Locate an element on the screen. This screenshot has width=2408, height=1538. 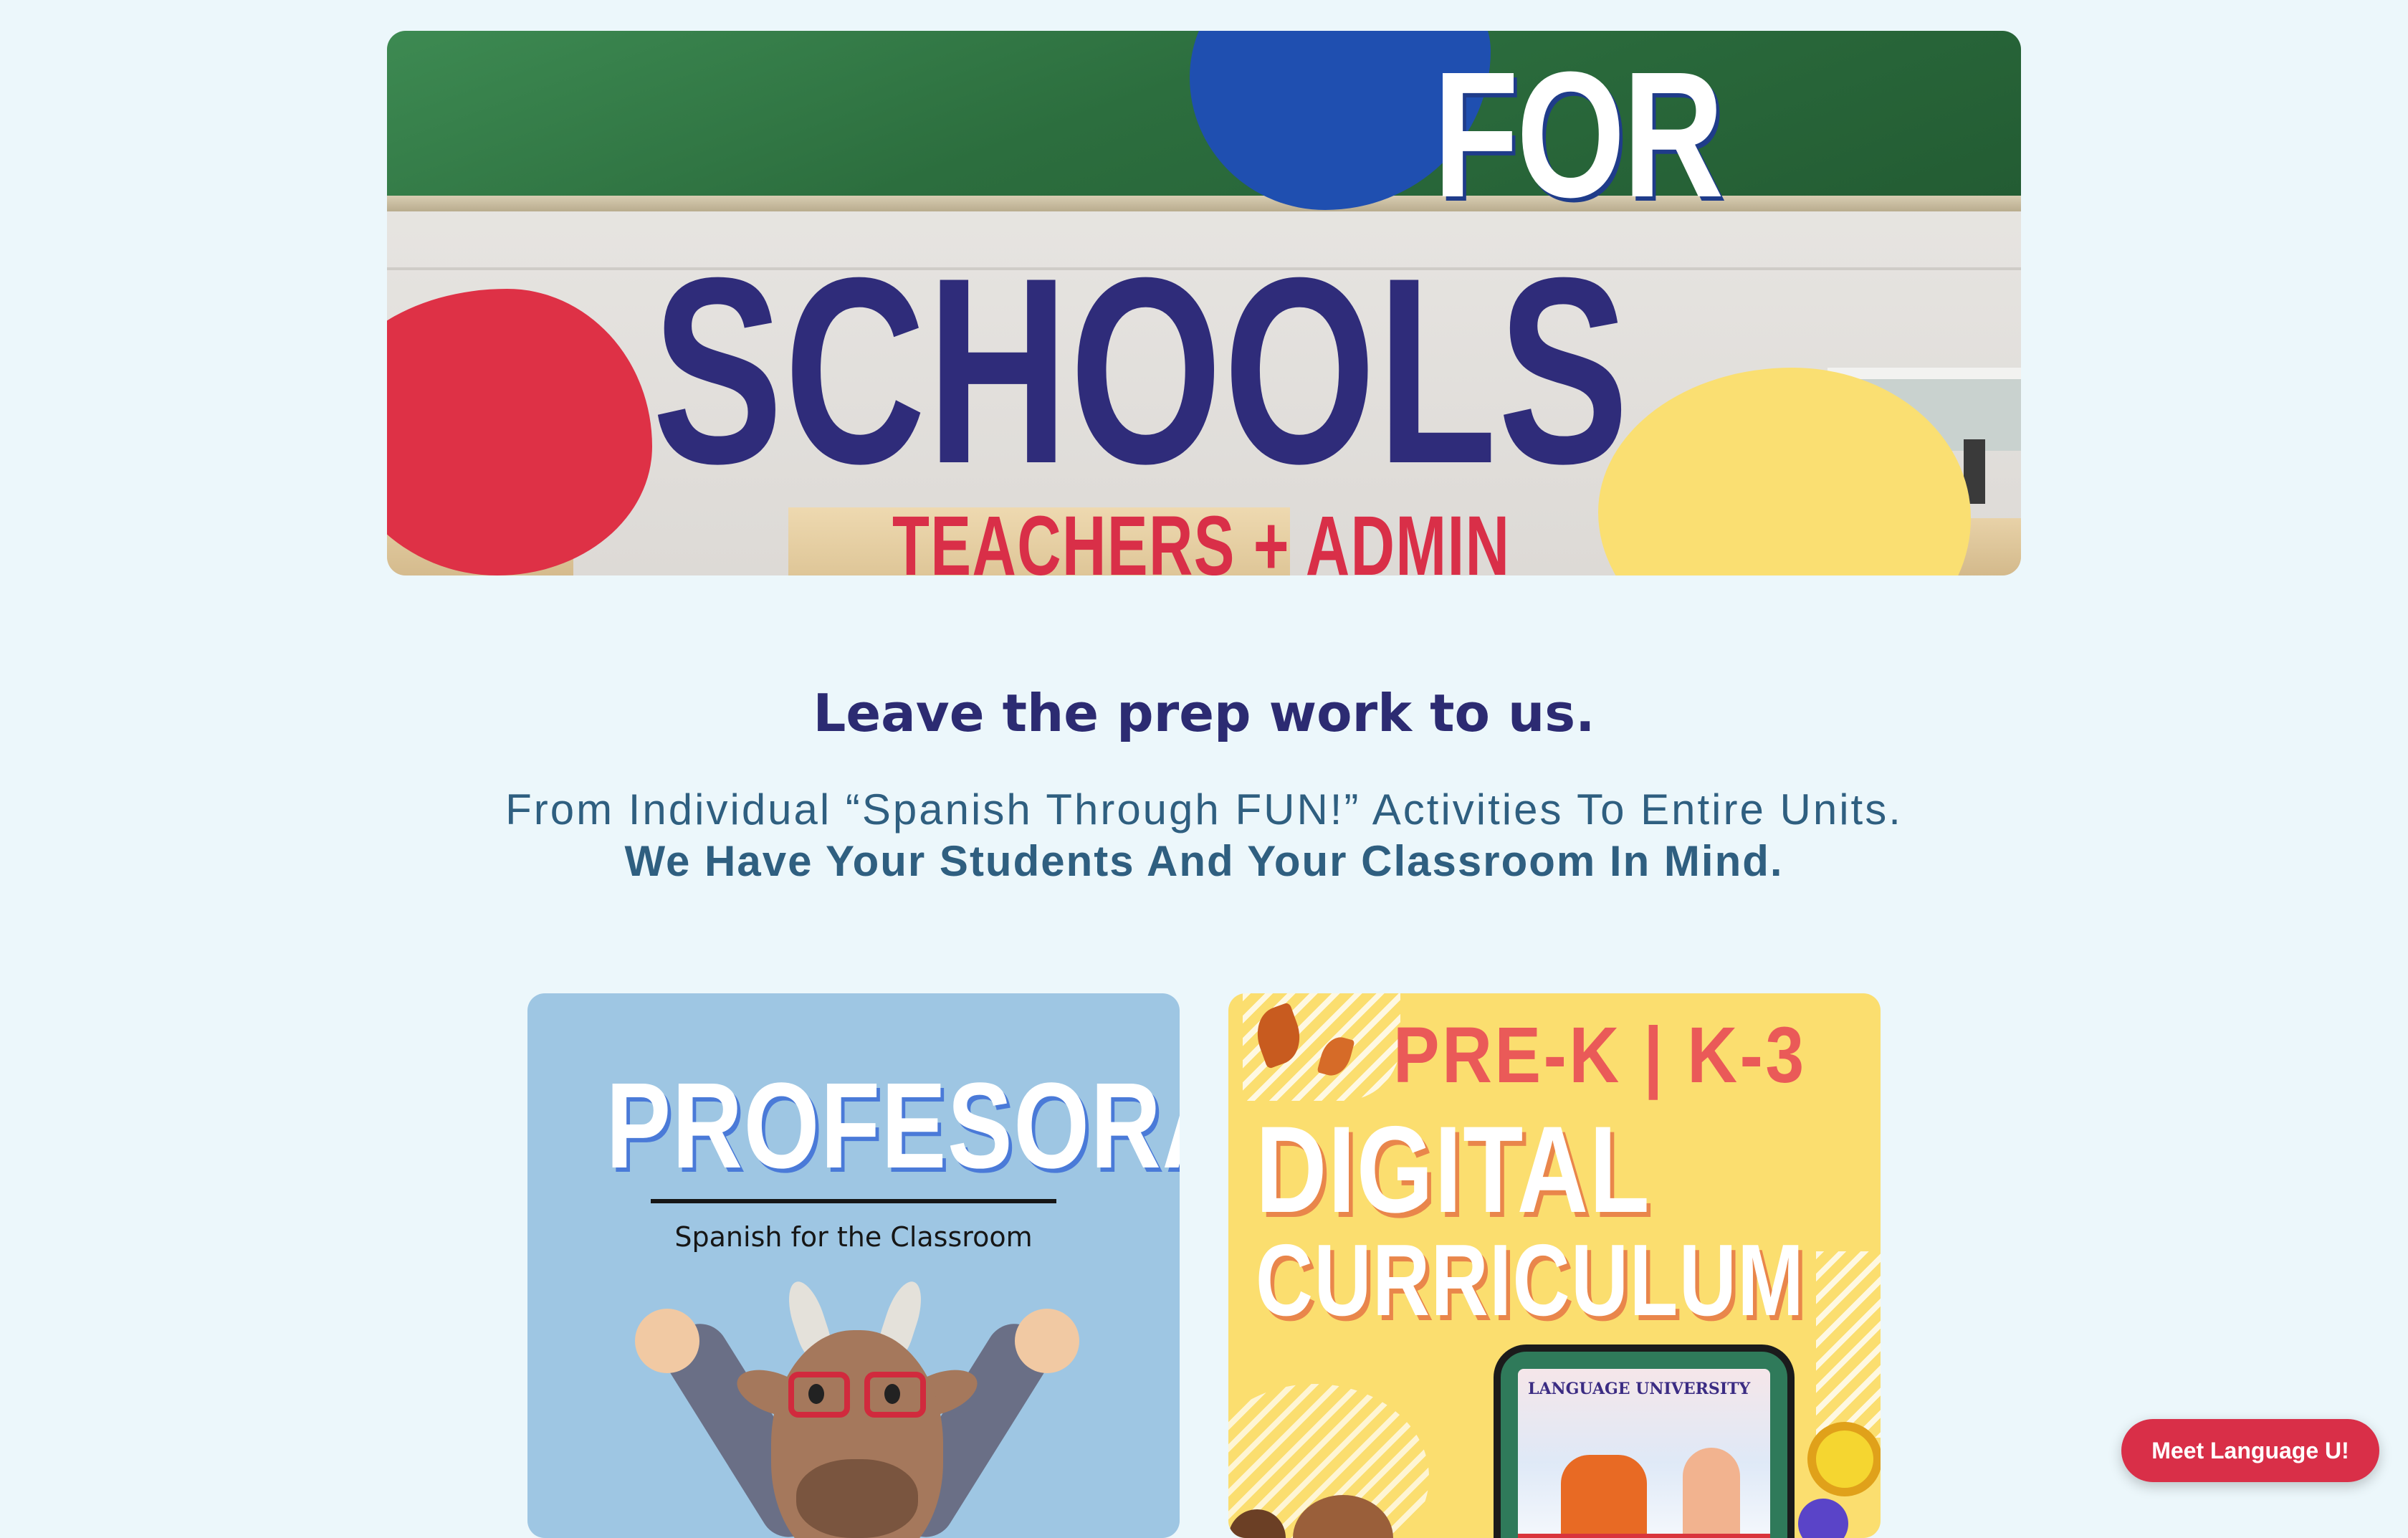
profesora-title-text: PROFESORA is located at coordinates (893, 1126).